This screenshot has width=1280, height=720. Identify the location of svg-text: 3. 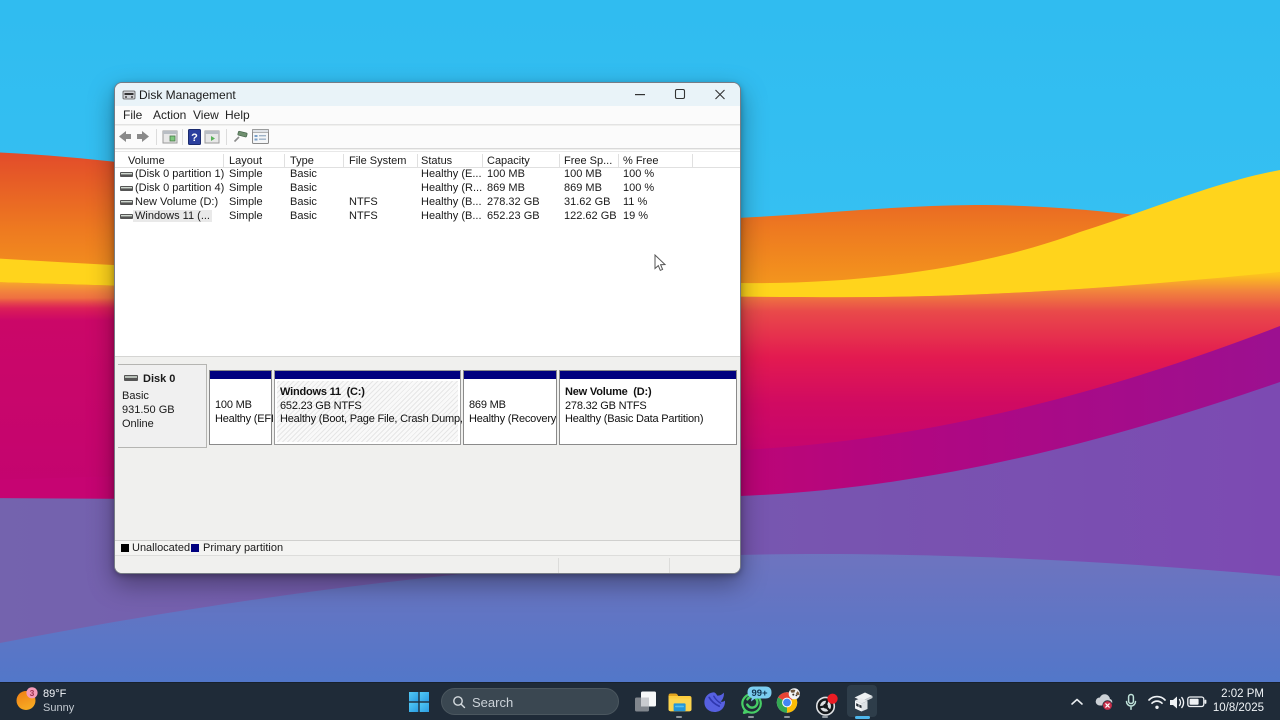
(32, 693).